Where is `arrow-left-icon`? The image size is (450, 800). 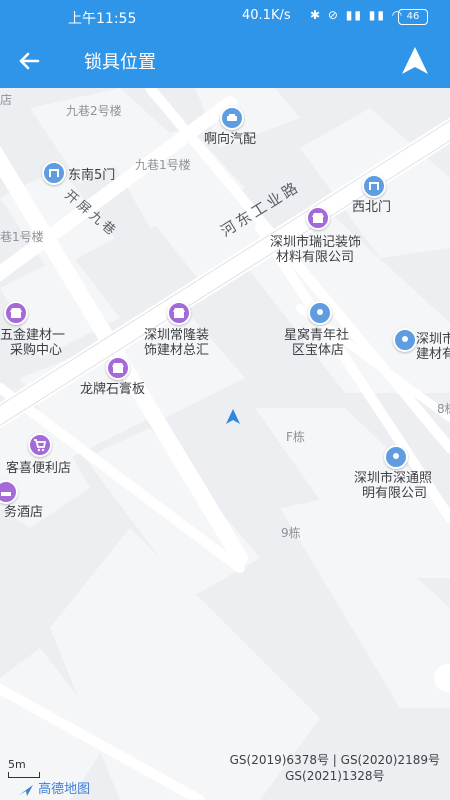 arrow-left-icon is located at coordinates (29, 61).